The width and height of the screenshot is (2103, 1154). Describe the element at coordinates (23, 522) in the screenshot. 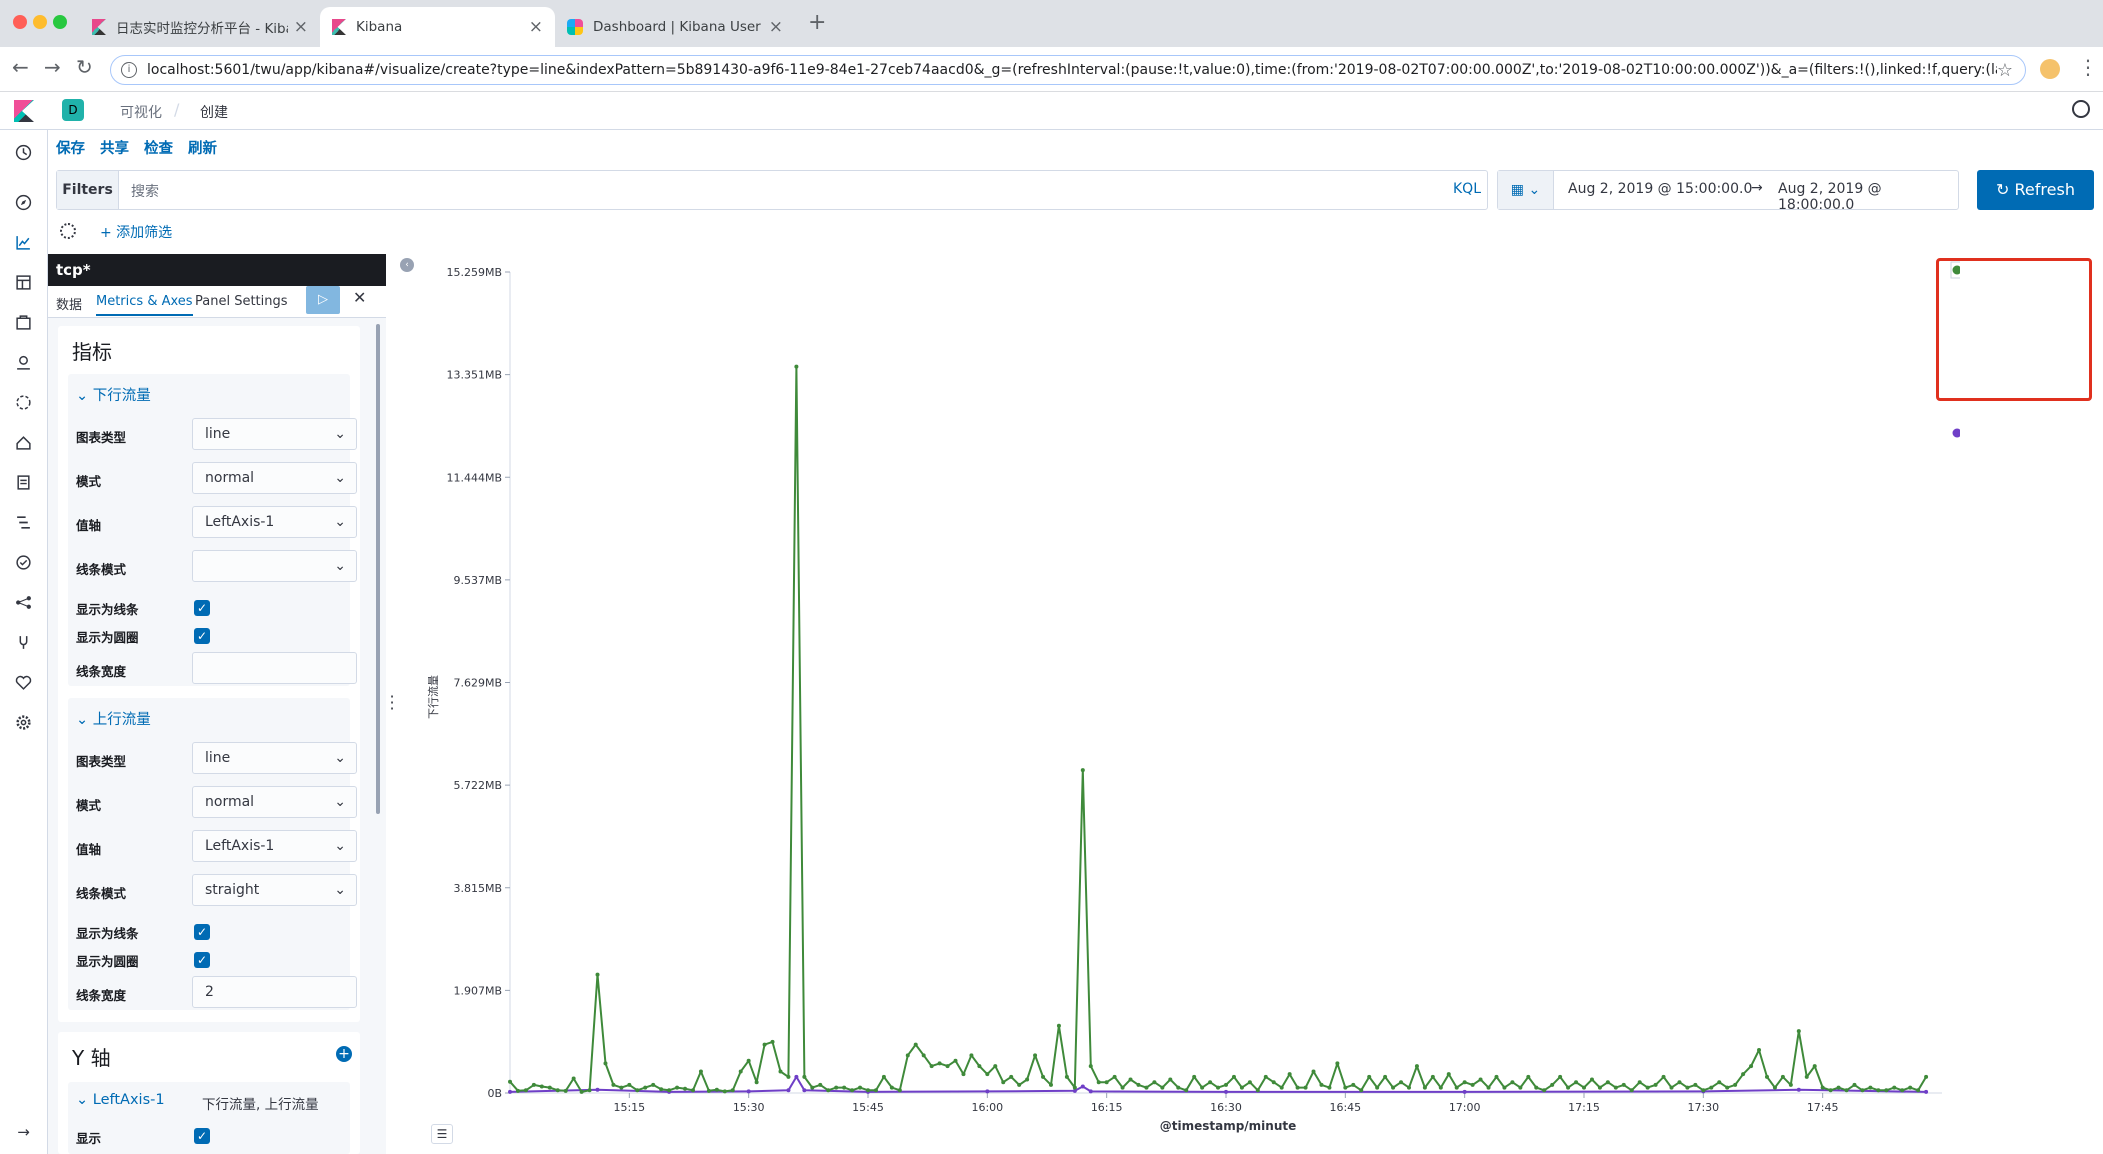

I see `apm-icon` at that location.